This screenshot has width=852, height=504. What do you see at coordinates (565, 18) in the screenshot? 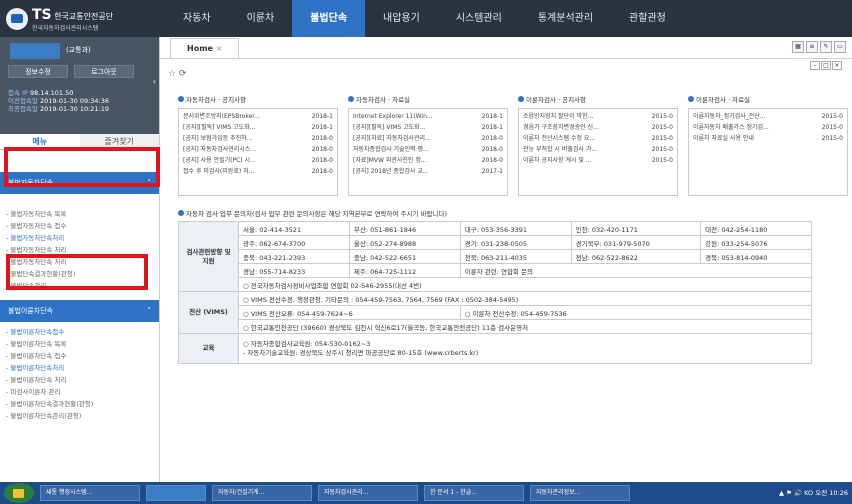
I see `nav-stats: 통계분석관리` at bounding box center [565, 18].